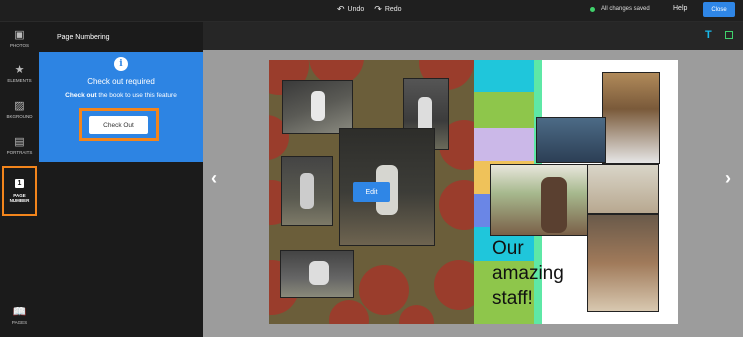 The image size is (743, 337). I want to click on photos-icon: ▣, so click(19, 35).